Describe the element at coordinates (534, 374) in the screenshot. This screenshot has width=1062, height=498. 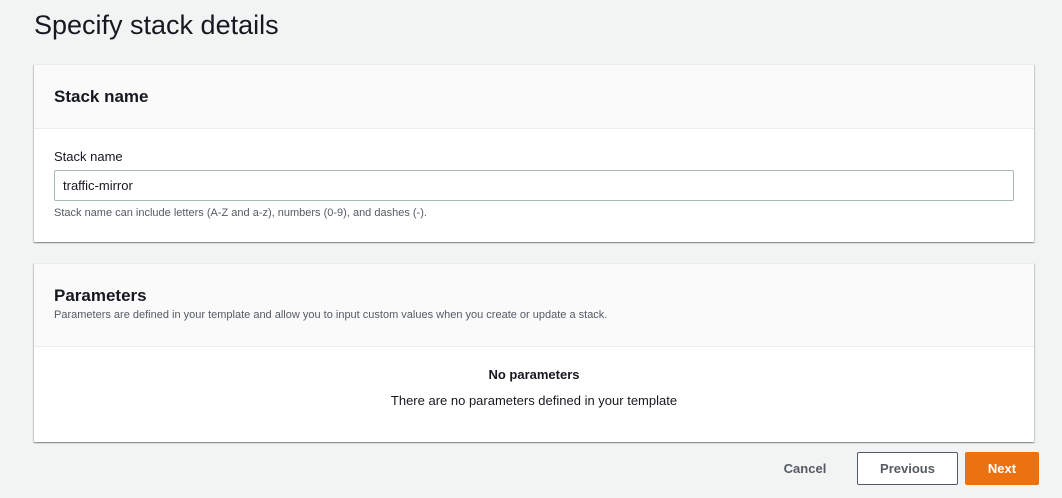
I see `empty-state-title: No parameters` at that location.